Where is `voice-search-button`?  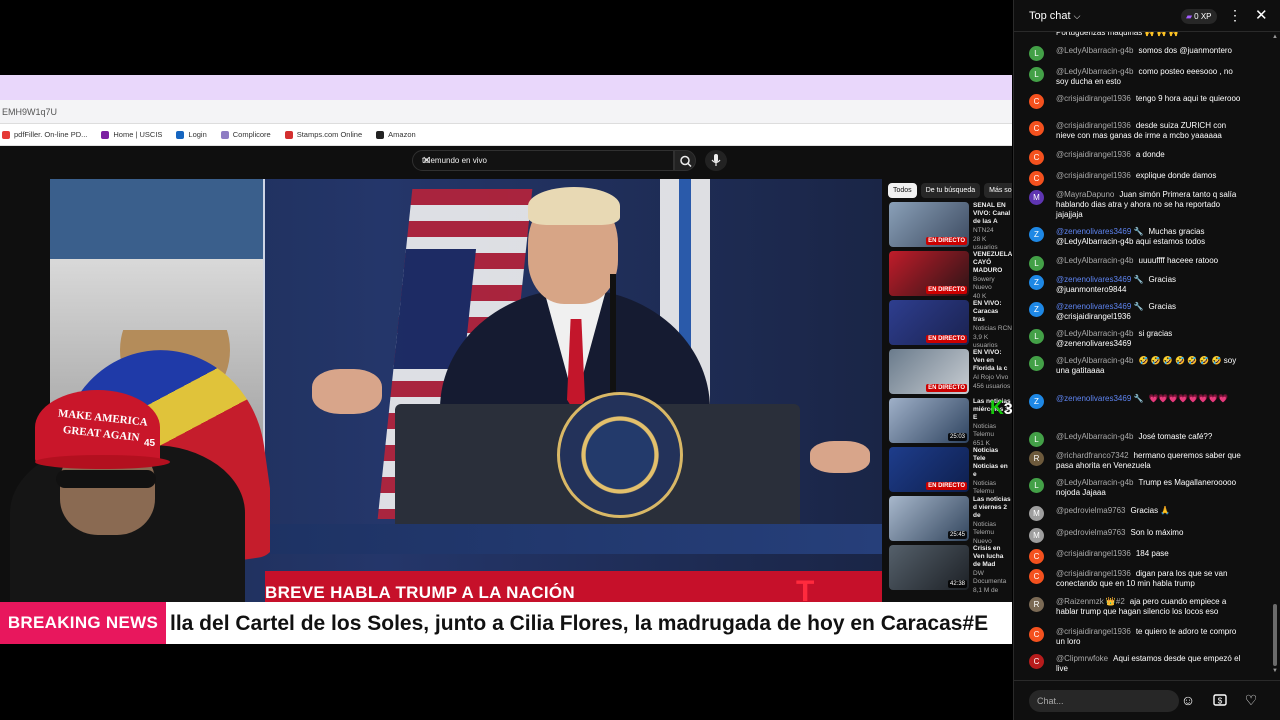 voice-search-button is located at coordinates (716, 160).